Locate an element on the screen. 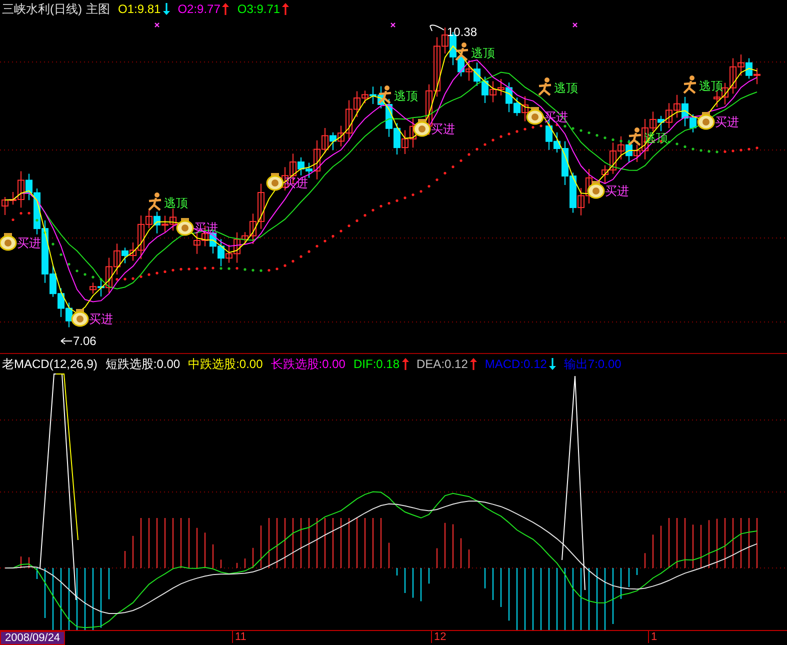 Image resolution: width=787 pixels, height=645 pixels. indicator-value: 长跌选股:0.00 is located at coordinates (308, 364).